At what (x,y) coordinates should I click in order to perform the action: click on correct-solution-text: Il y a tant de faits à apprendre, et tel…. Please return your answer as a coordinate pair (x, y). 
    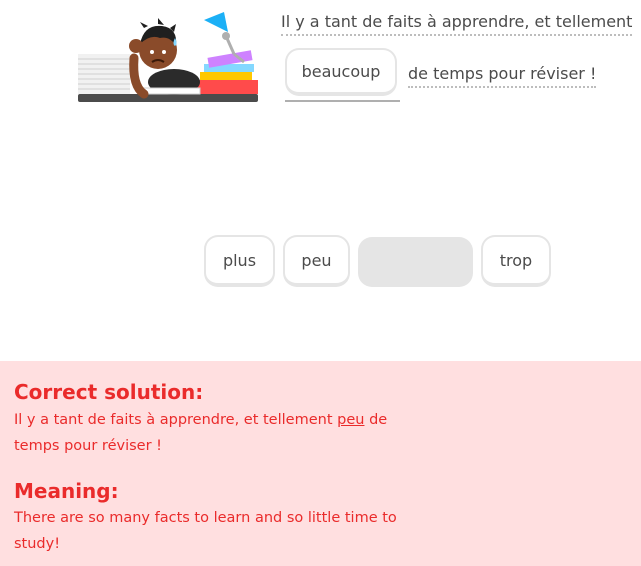
    Looking at the image, I should click on (214, 433).